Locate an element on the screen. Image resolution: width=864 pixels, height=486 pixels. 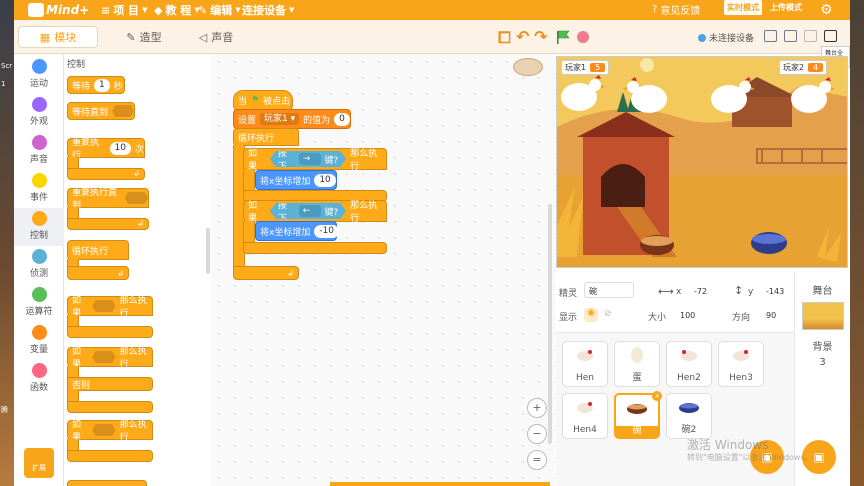
block-set-variable: 设置 玩家1 ▾ 的值为 0 is located at coordinates (292, 119).